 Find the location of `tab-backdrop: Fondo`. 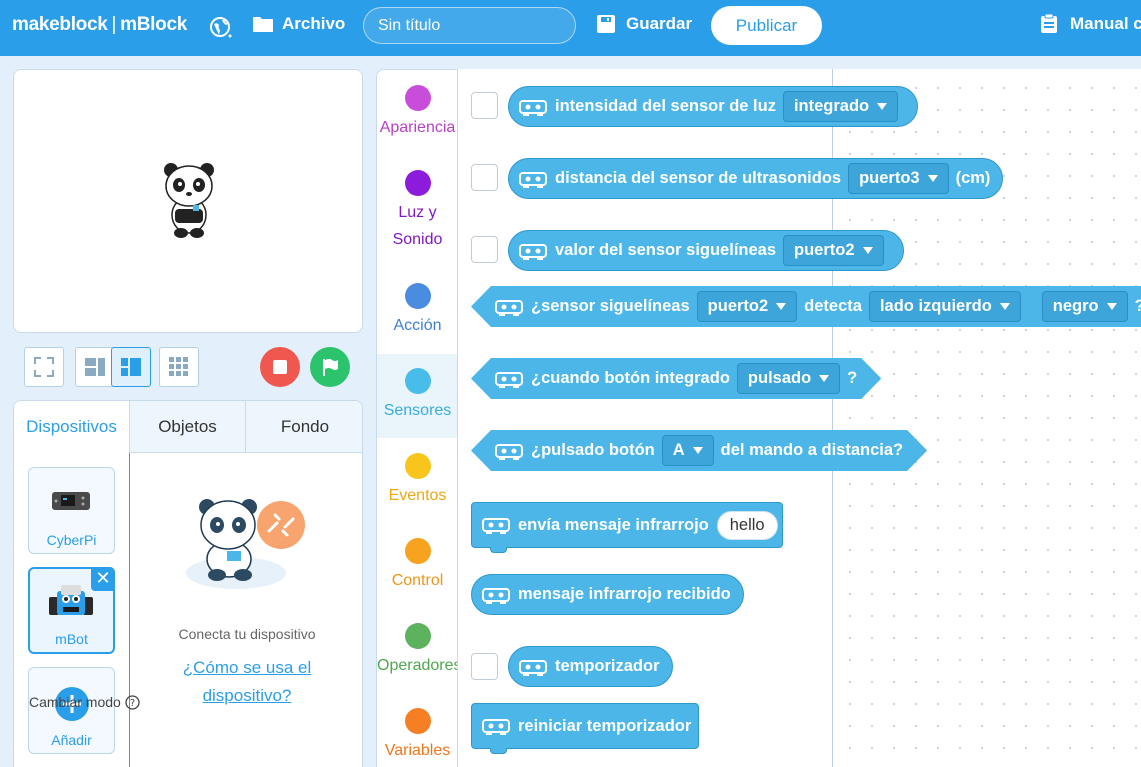

tab-backdrop: Fondo is located at coordinates (304, 427).